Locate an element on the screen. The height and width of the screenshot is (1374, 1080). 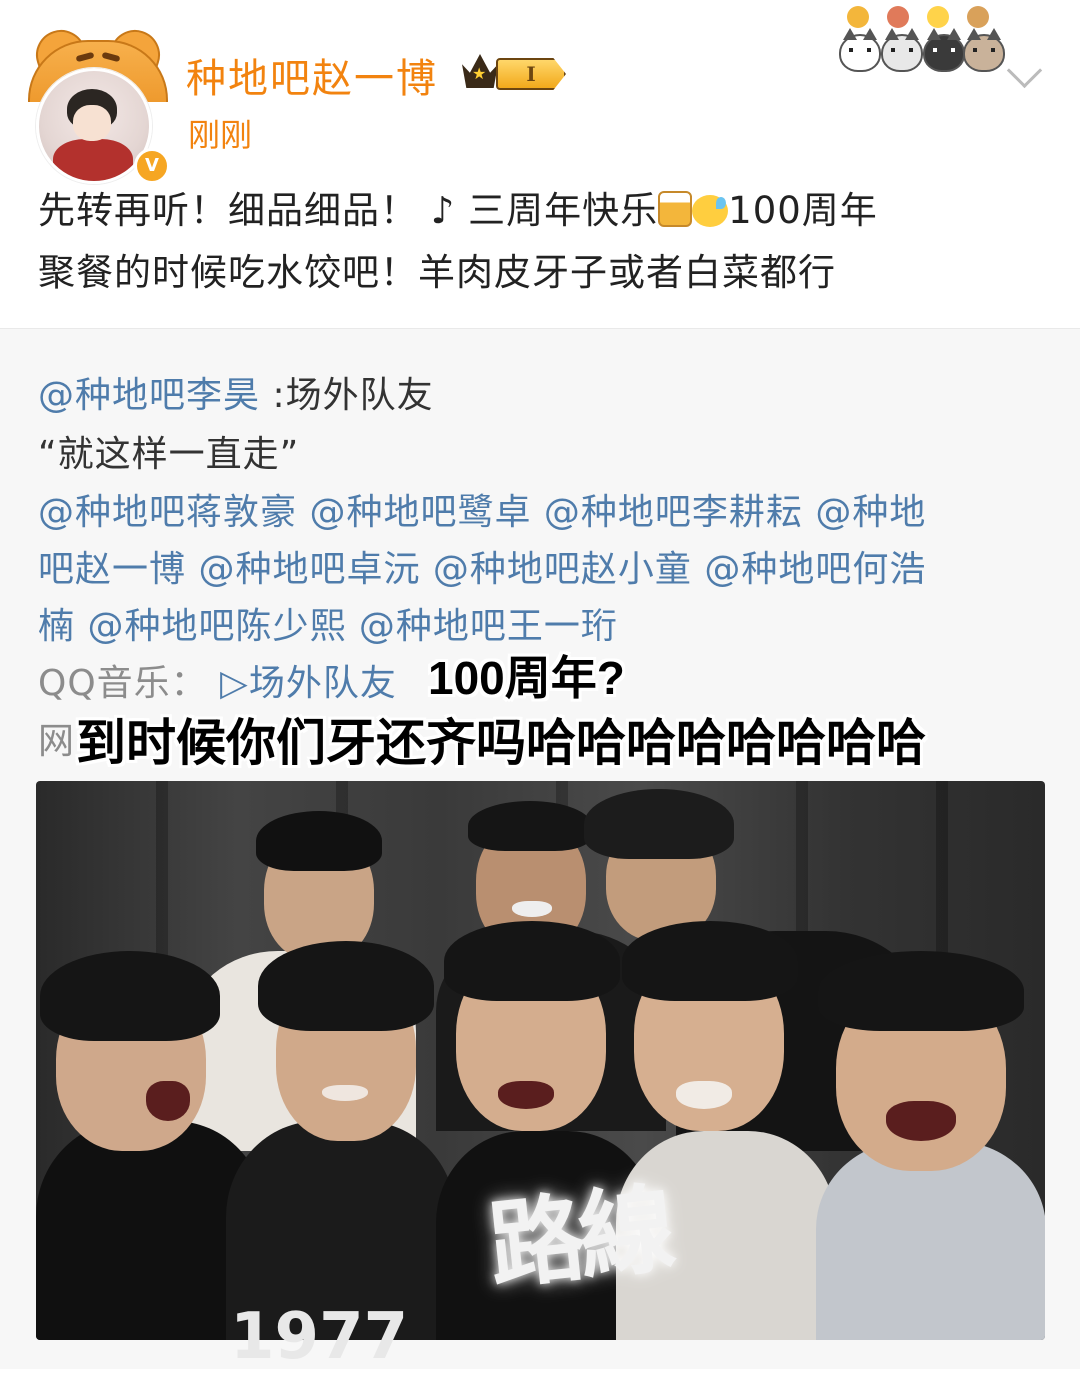
level-badge: I is located at coordinates (531, 74).